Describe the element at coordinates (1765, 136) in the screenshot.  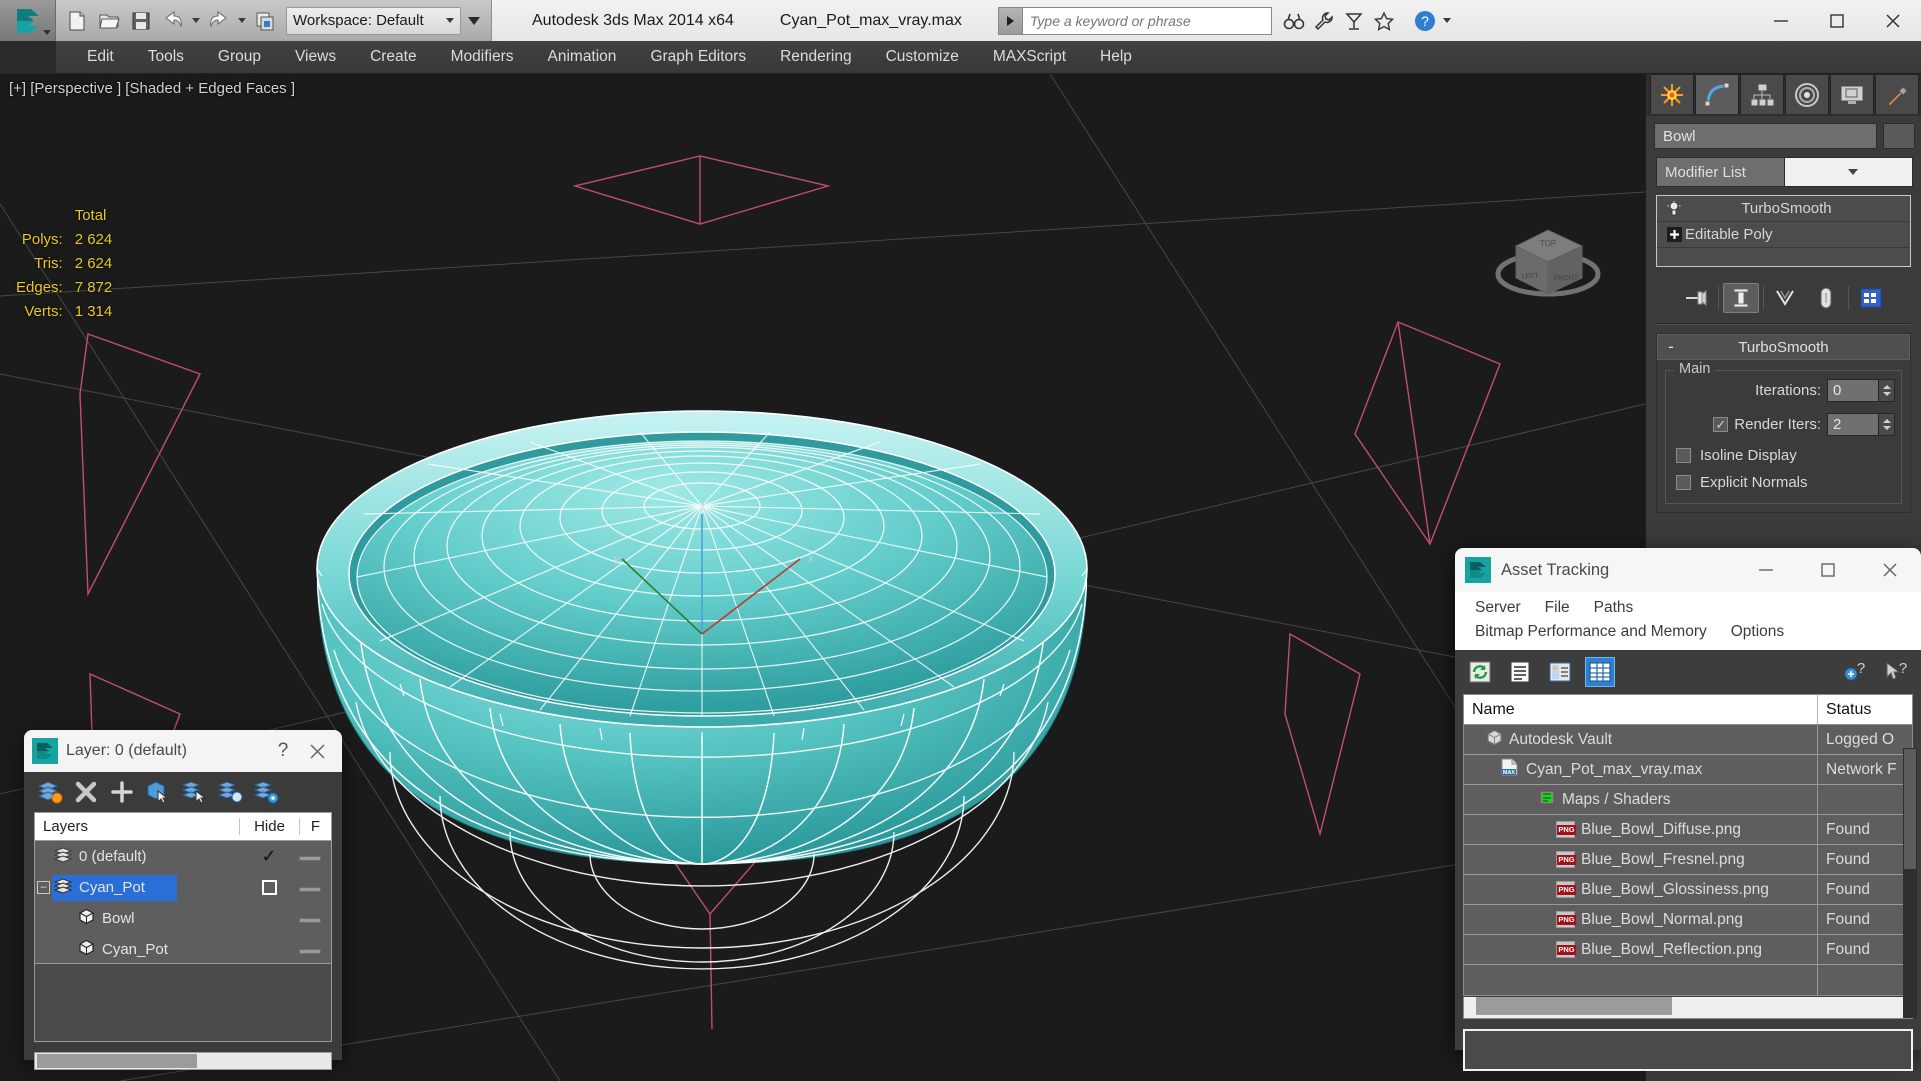
I see `object-name-input` at that location.